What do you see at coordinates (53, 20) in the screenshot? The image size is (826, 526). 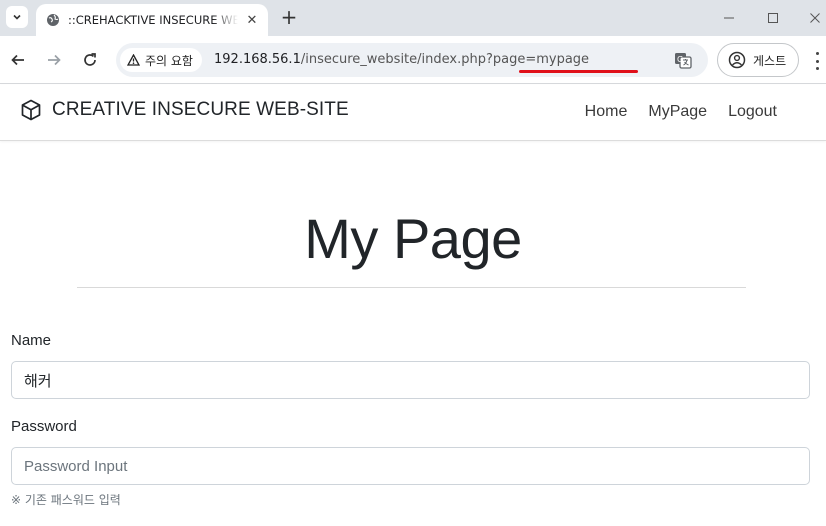 I see `globe-icon` at bounding box center [53, 20].